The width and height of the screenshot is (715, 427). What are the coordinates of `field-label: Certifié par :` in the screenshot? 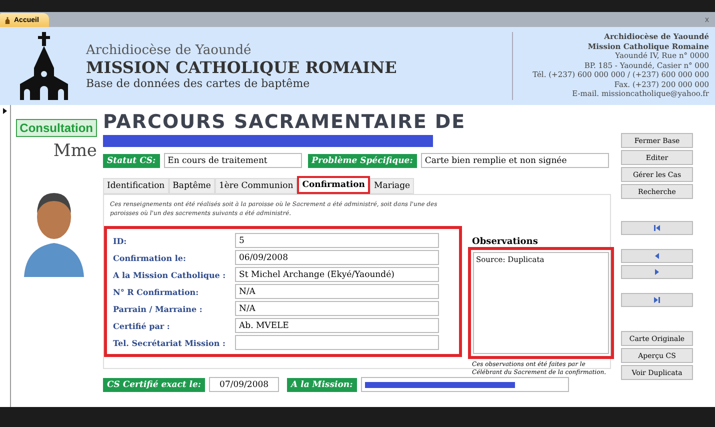 It's located at (142, 325).